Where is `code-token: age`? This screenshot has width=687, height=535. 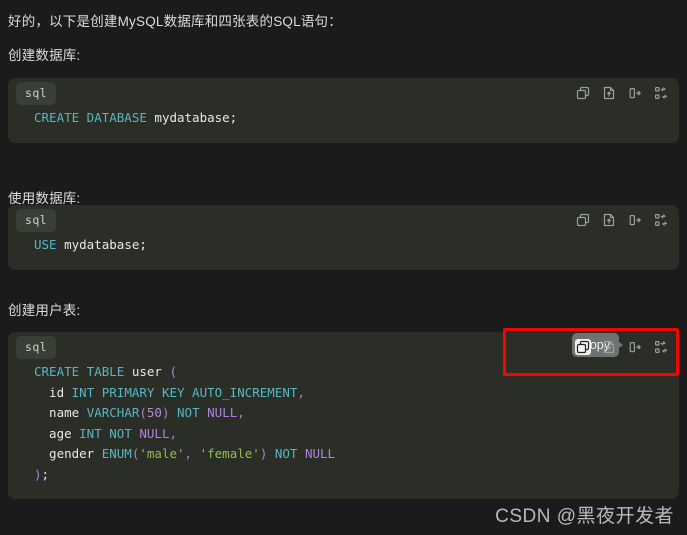
code-token: age is located at coordinates (57, 433).